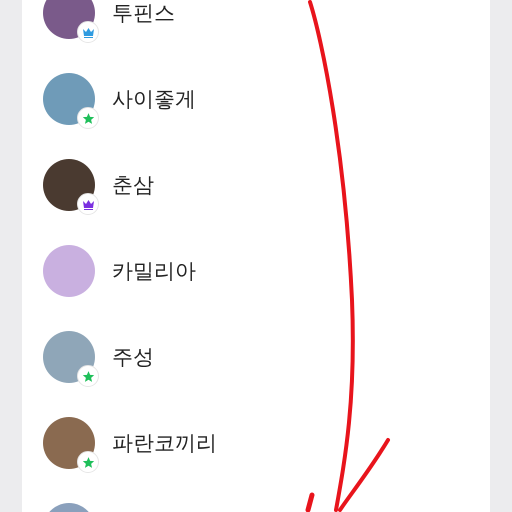 The width and height of the screenshot is (512, 512). I want to click on friend-name: 춘삼, so click(133, 185).